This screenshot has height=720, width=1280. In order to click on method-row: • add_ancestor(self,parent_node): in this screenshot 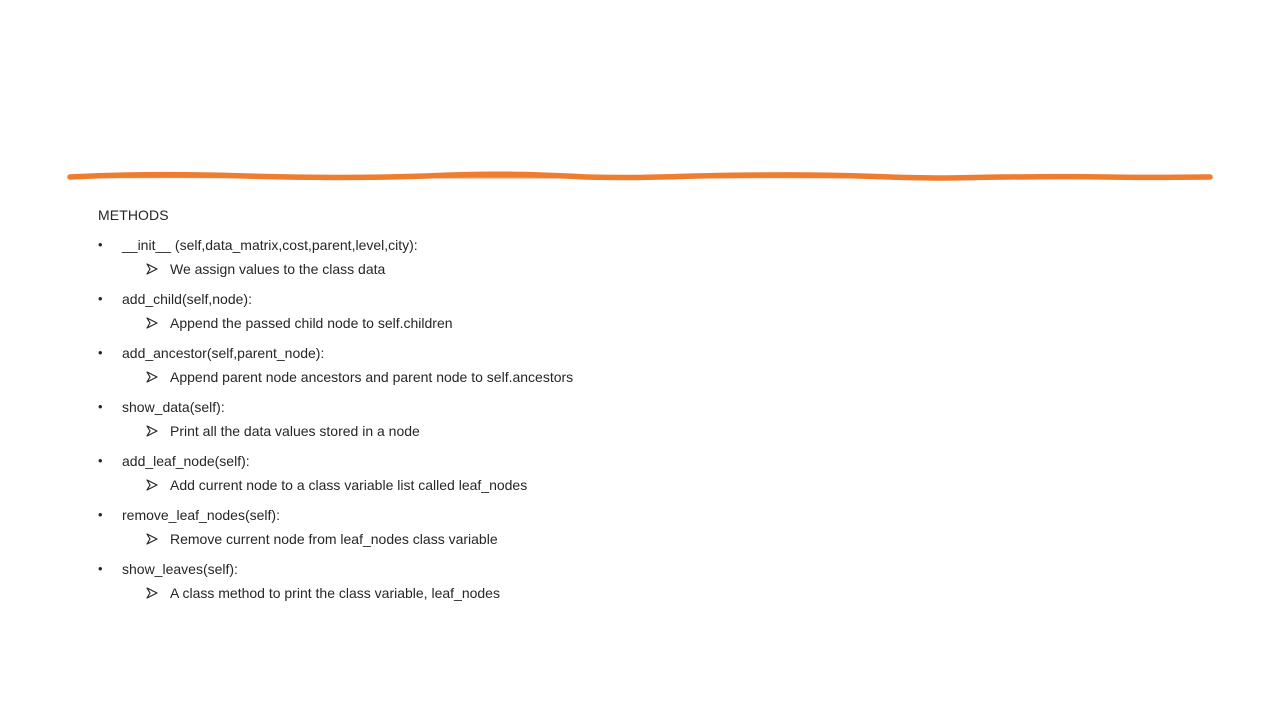, I will do `click(648, 353)`.